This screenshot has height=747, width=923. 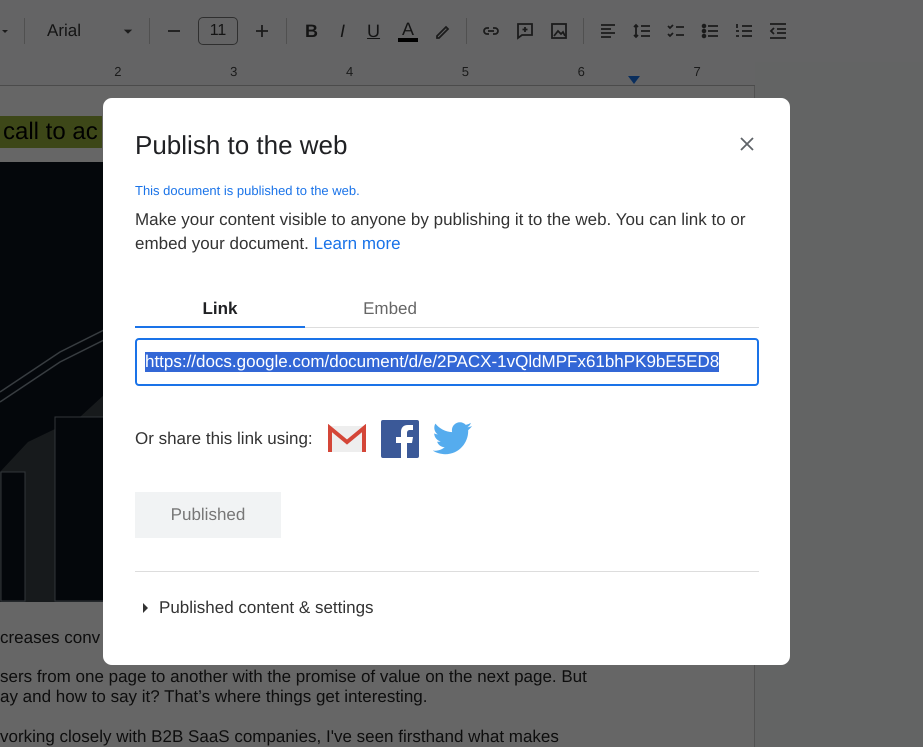 I want to click on ruler-number: 5, so click(x=465, y=71).